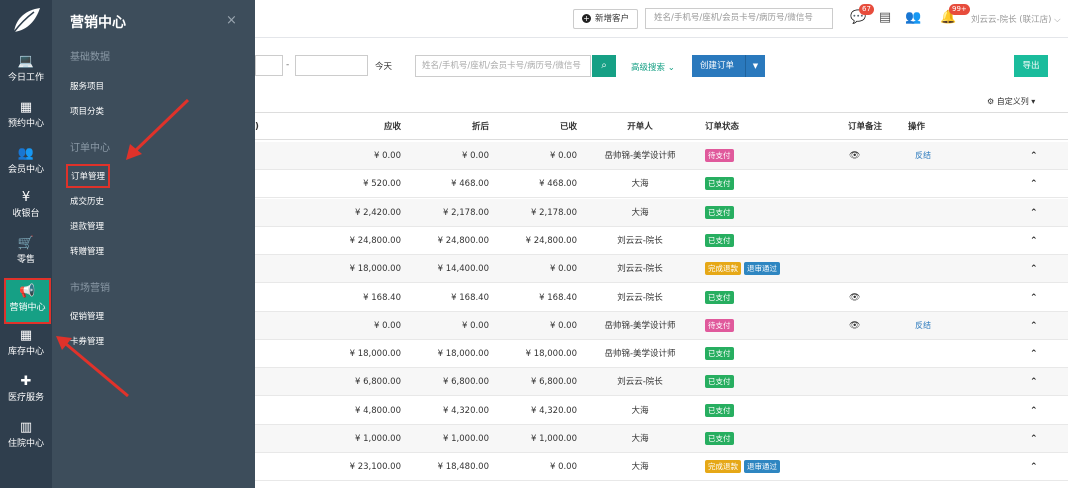  Describe the element at coordinates (586, 18) in the screenshot. I see `plus-icon: +` at that location.